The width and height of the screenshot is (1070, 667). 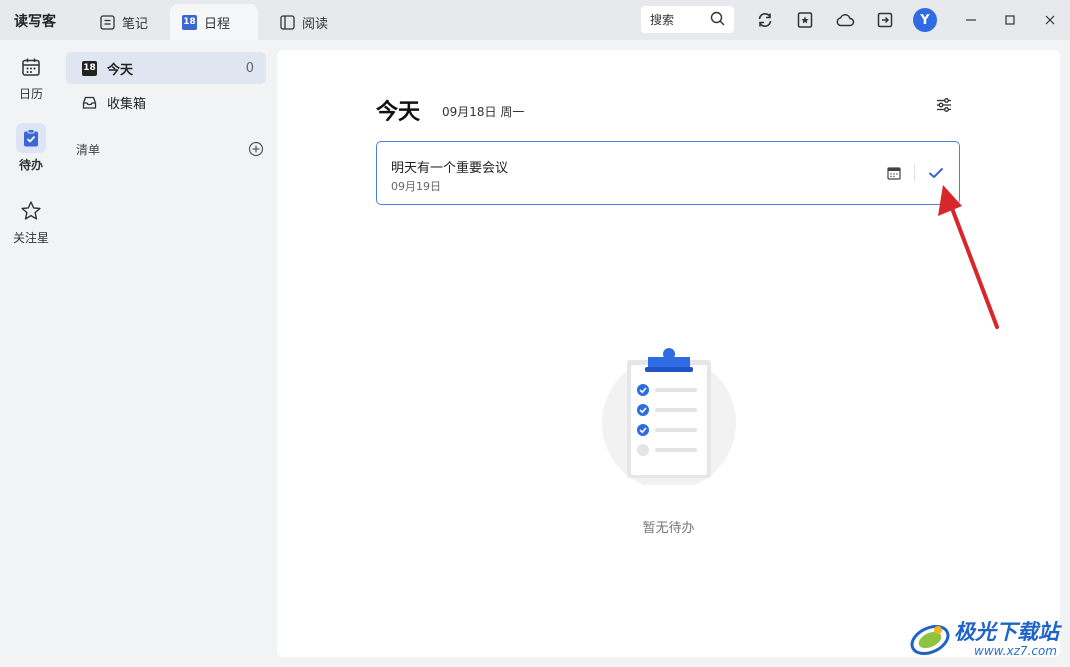 I want to click on rail-item-calendar-label: 日历, so click(x=30, y=94).